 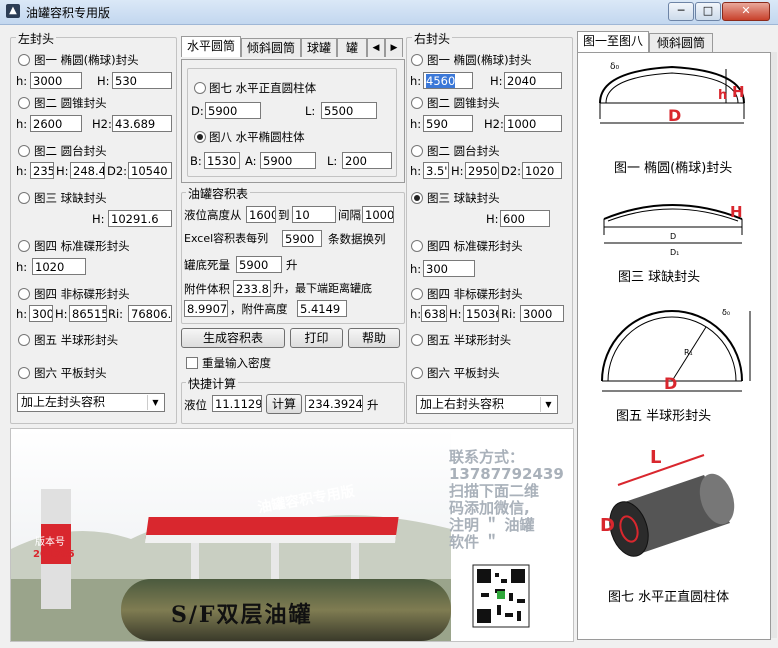 I want to click on left-opt1-radio, so click(x=24, y=60).